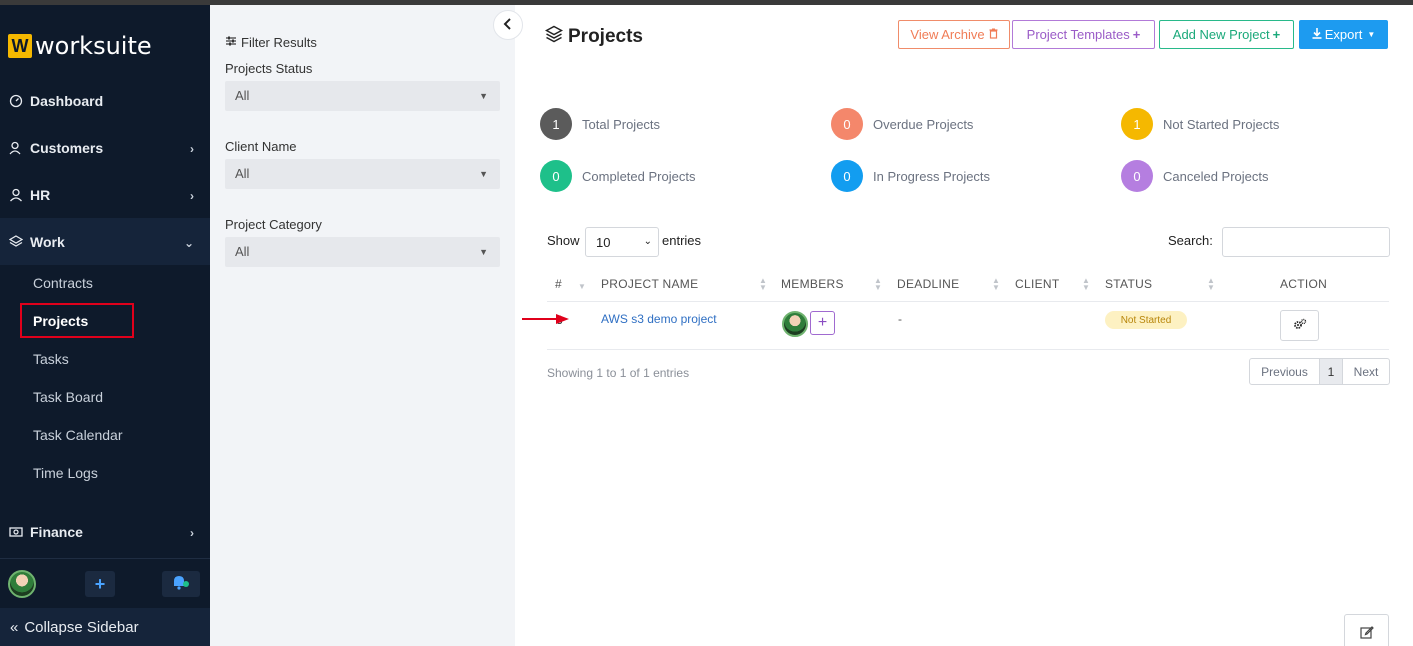  I want to click on entries-per-page-select: 10 ⌄, so click(622, 242).